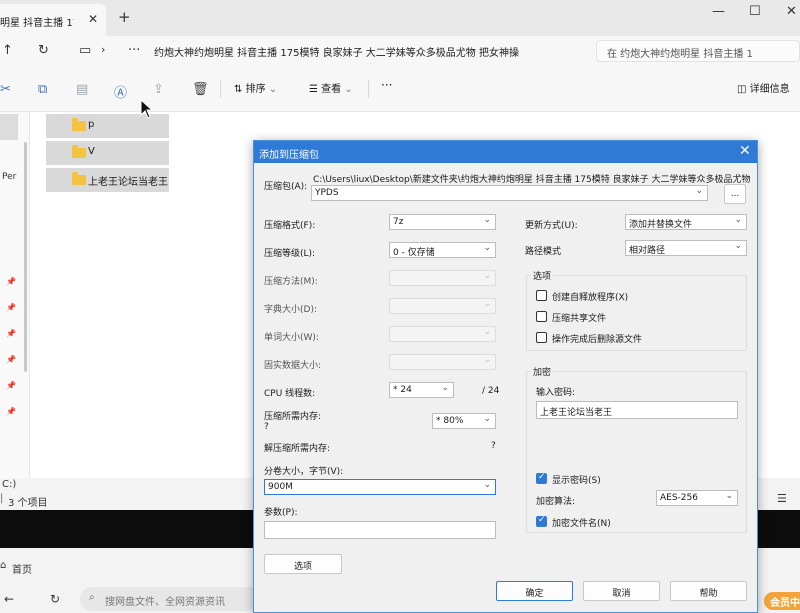  I want to click on browser-search-input: ⌕ 搜网盘文件、全网资源资讯, so click(170, 599).